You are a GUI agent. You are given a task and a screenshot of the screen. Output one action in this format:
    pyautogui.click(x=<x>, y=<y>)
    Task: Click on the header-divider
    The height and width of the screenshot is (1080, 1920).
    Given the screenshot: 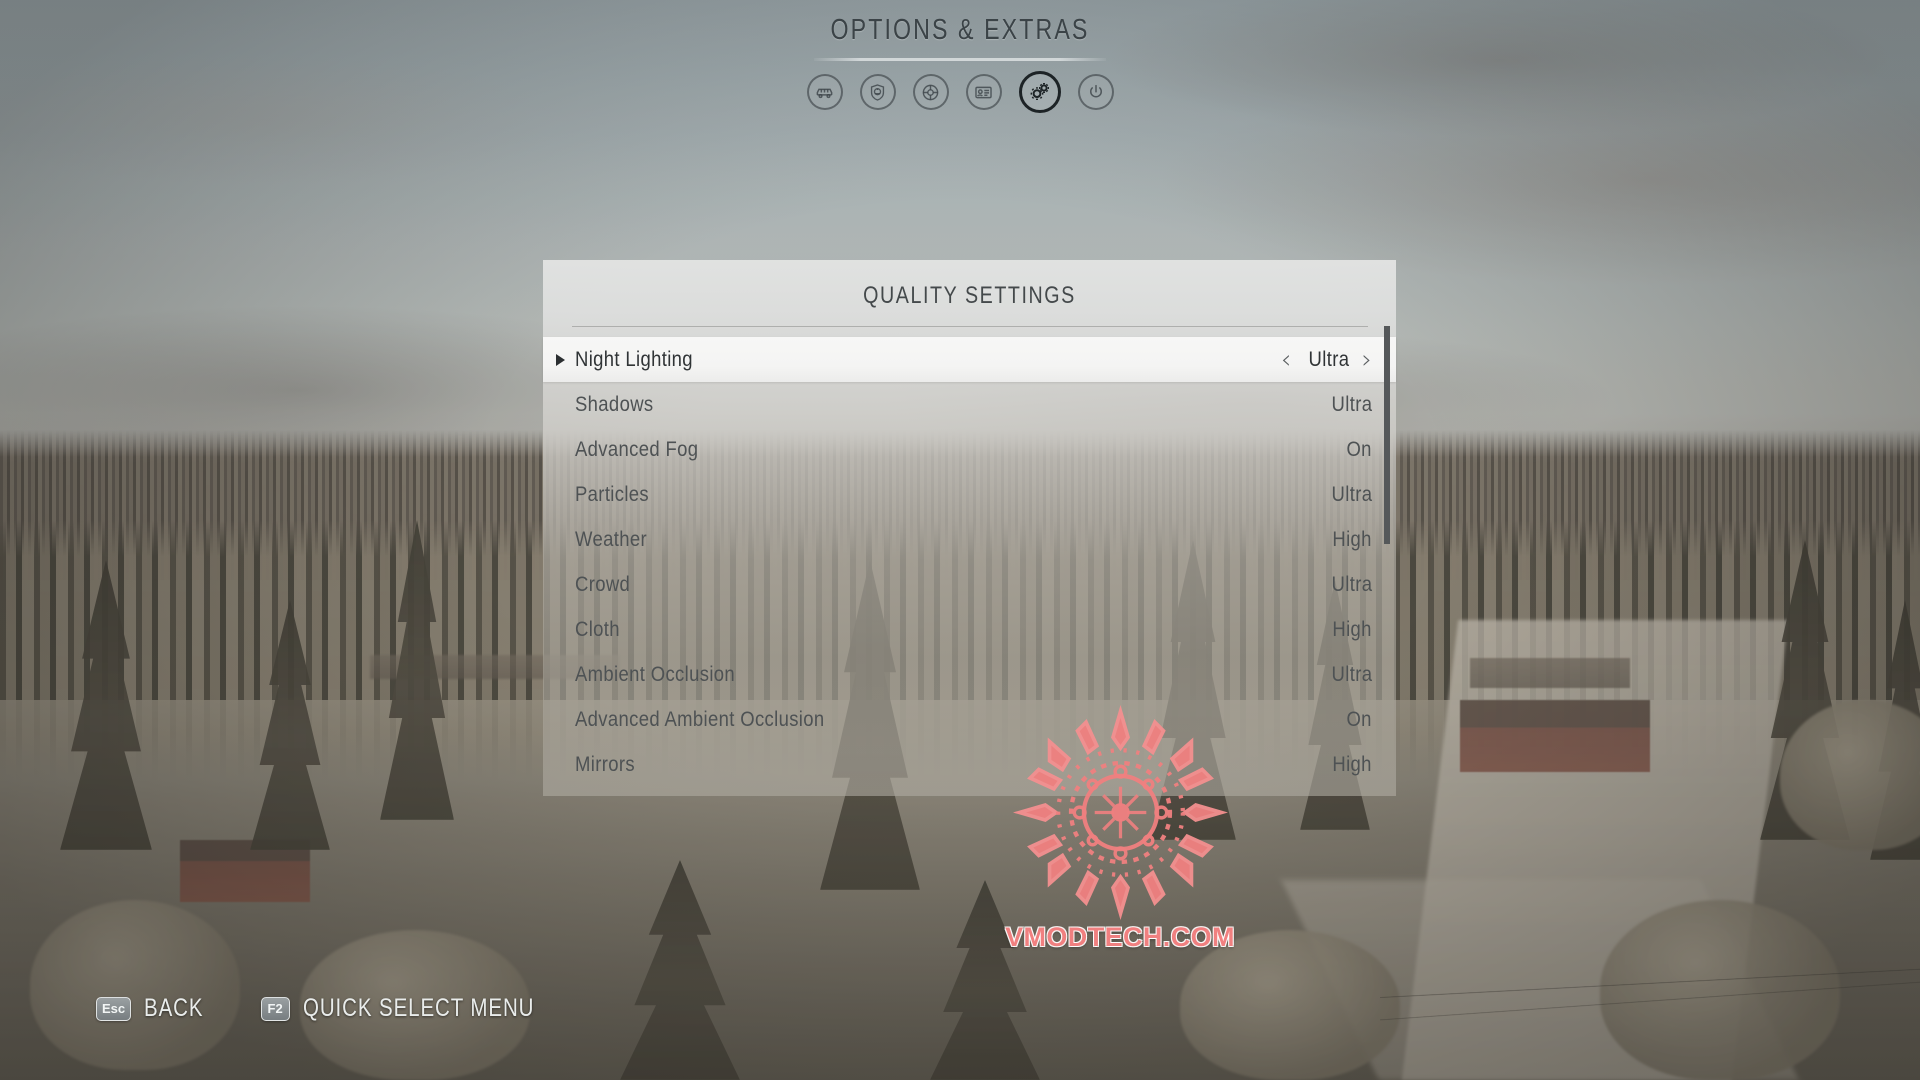 What is the action you would take?
    pyautogui.click(x=960, y=59)
    